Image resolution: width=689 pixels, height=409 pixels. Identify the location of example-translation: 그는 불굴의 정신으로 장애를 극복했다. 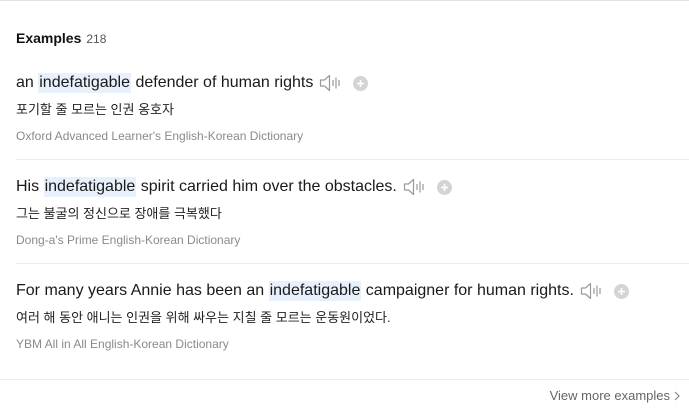
(119, 213).